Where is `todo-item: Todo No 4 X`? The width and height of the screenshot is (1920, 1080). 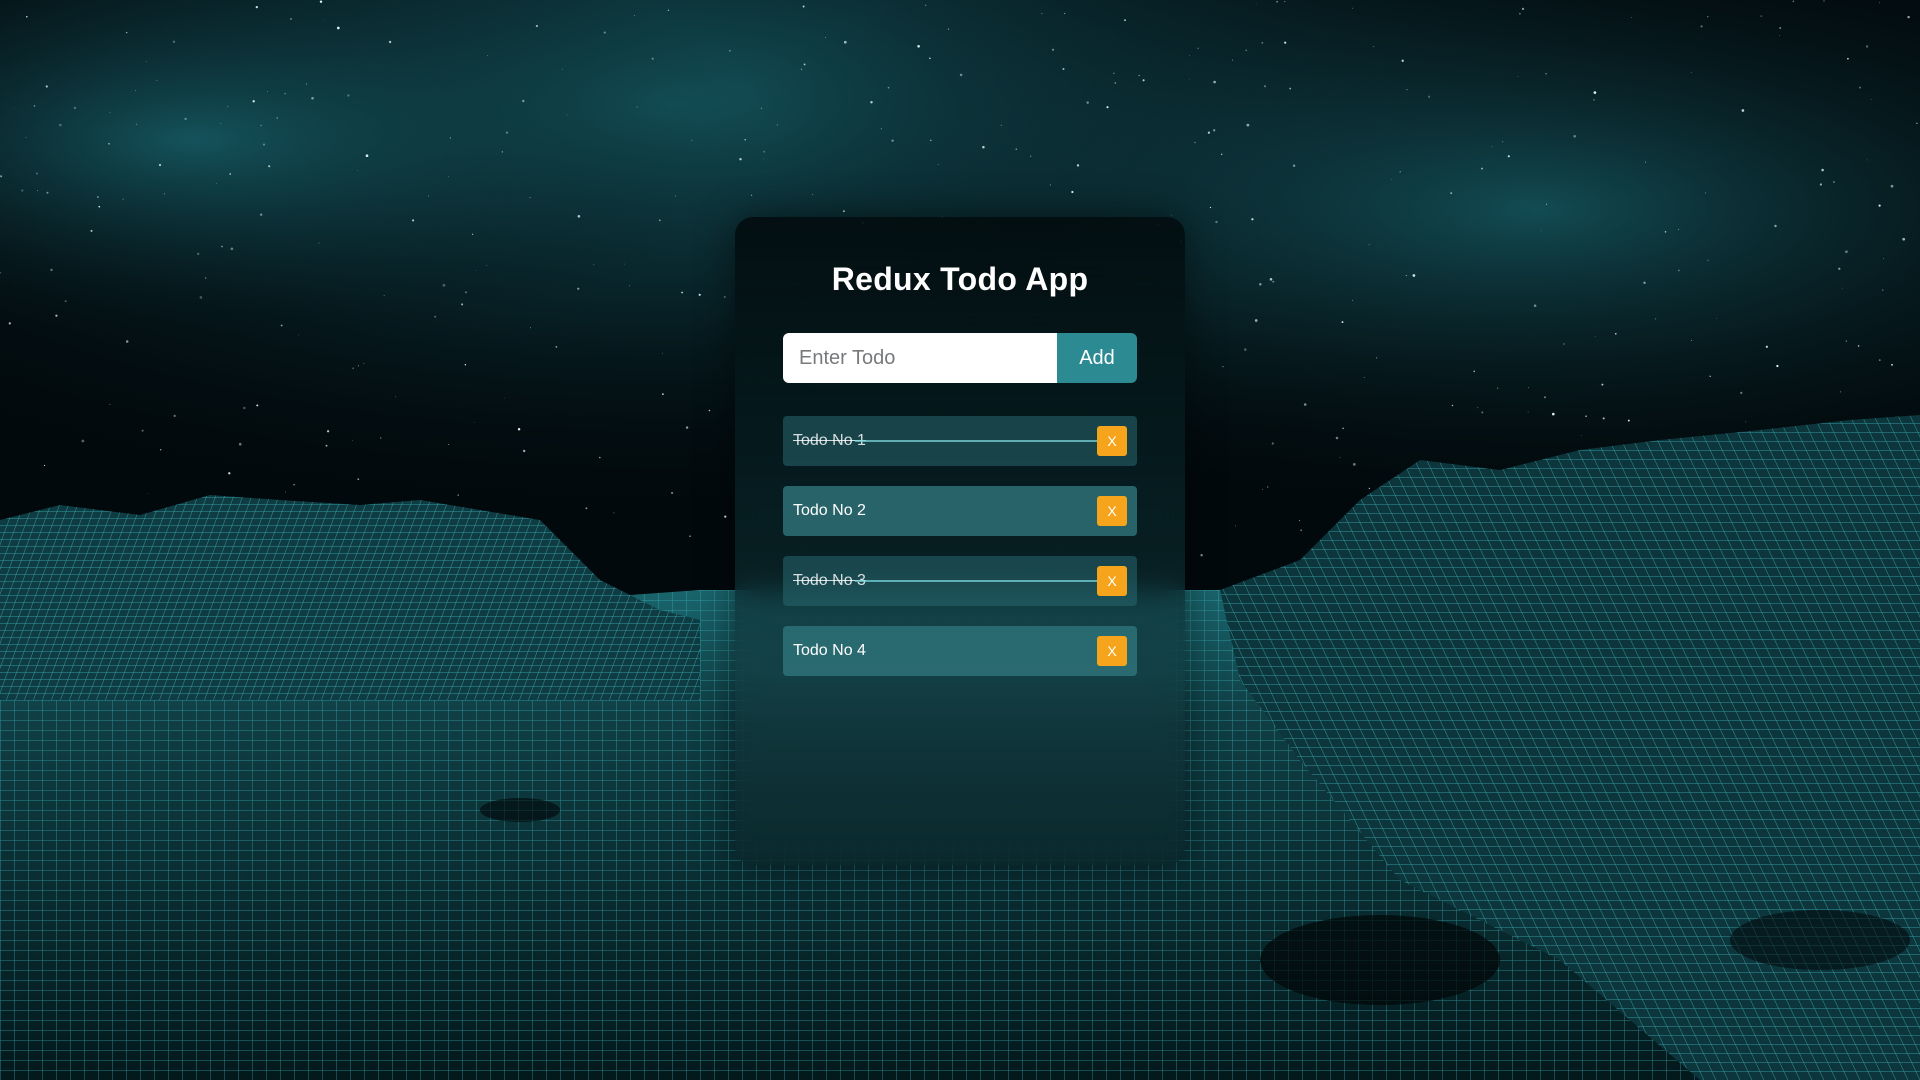
todo-item: Todo No 4 X is located at coordinates (960, 651).